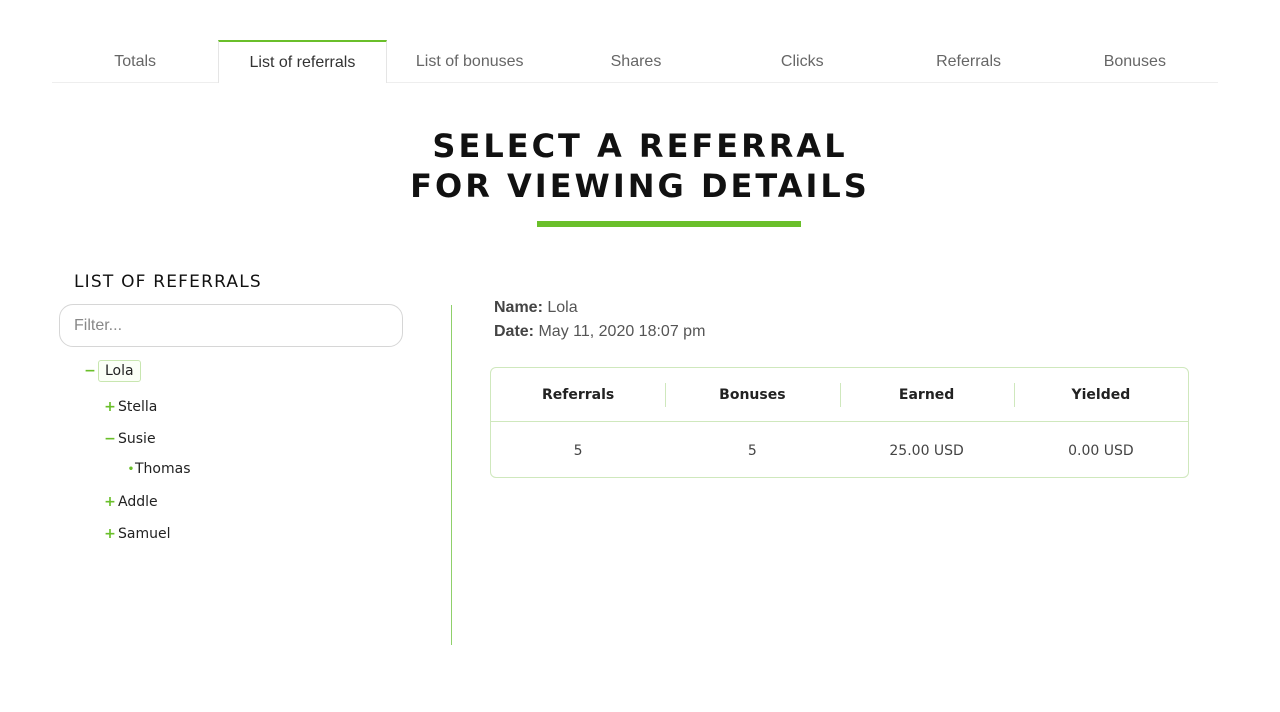 This screenshot has height=712, width=1280. Describe the element at coordinates (839, 450) in the screenshot. I see `table-row: 5 5 25.00 USD 0.00 USD` at that location.